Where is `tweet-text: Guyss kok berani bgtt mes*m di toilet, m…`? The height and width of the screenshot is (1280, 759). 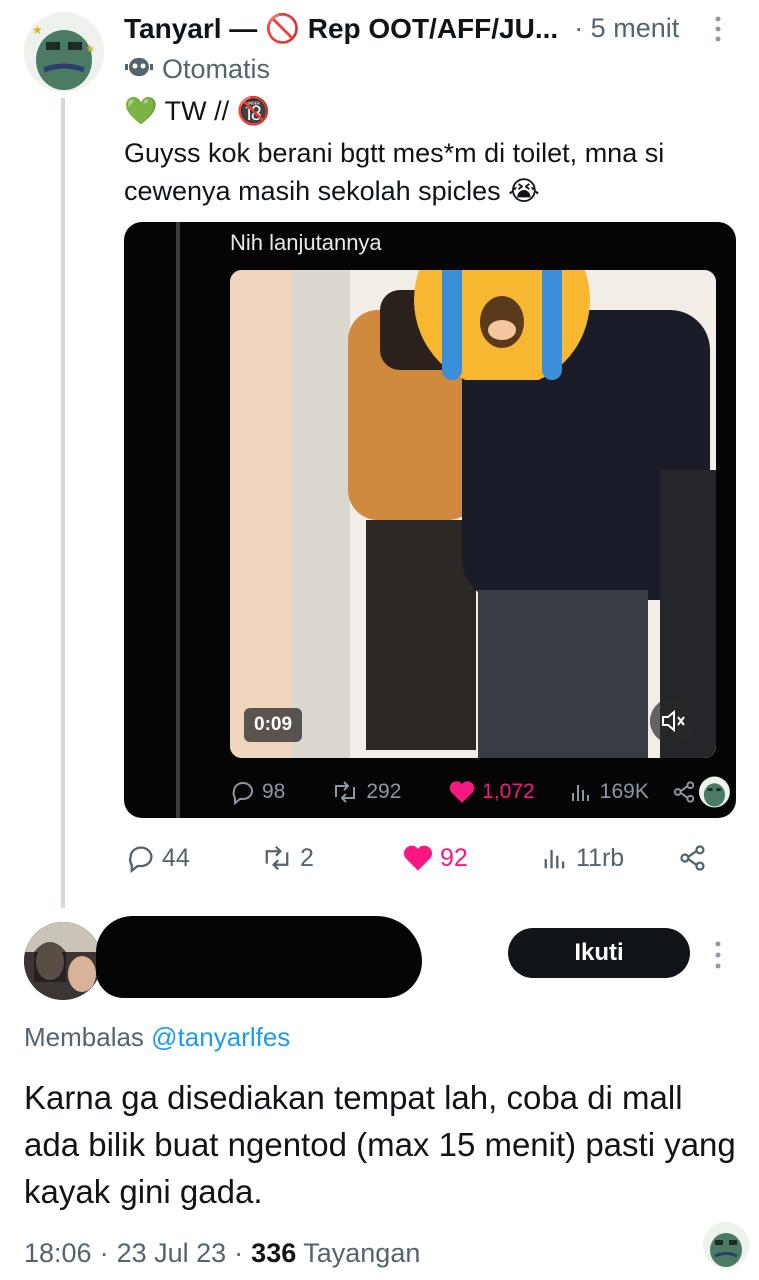 tweet-text: Guyss kok berani bgtt mes*m di toilet, m… is located at coordinates (394, 172).